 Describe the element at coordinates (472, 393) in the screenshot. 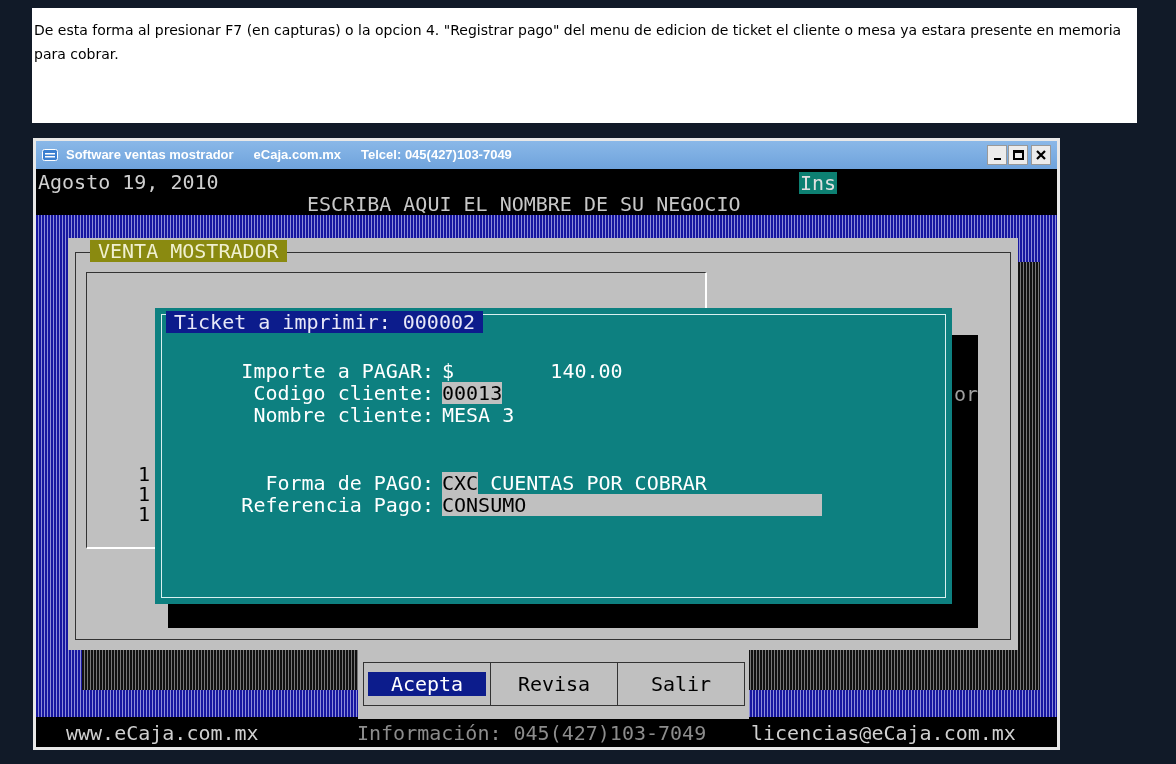

I see `input-field: 00013` at that location.